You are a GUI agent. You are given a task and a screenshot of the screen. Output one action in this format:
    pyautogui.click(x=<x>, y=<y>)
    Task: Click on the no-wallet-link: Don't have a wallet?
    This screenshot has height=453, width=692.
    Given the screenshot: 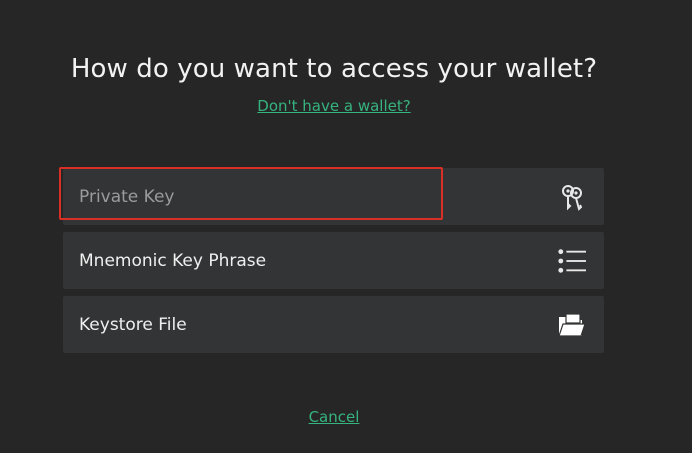 What is the action you would take?
    pyautogui.click(x=333, y=106)
    